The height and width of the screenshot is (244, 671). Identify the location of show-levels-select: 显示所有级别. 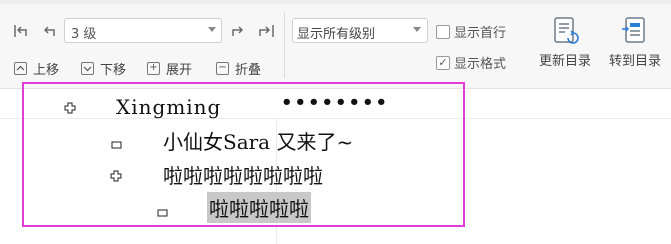
(360, 30).